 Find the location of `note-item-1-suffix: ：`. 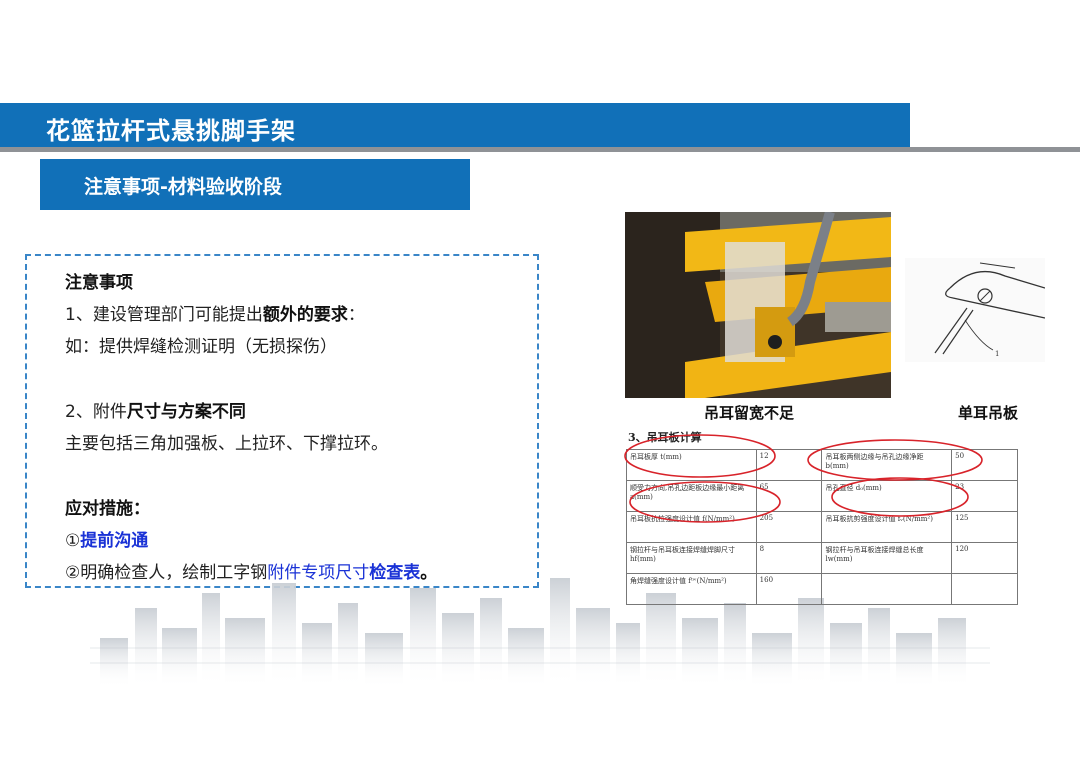

note-item-1-suffix: ： is located at coordinates (356, 315).